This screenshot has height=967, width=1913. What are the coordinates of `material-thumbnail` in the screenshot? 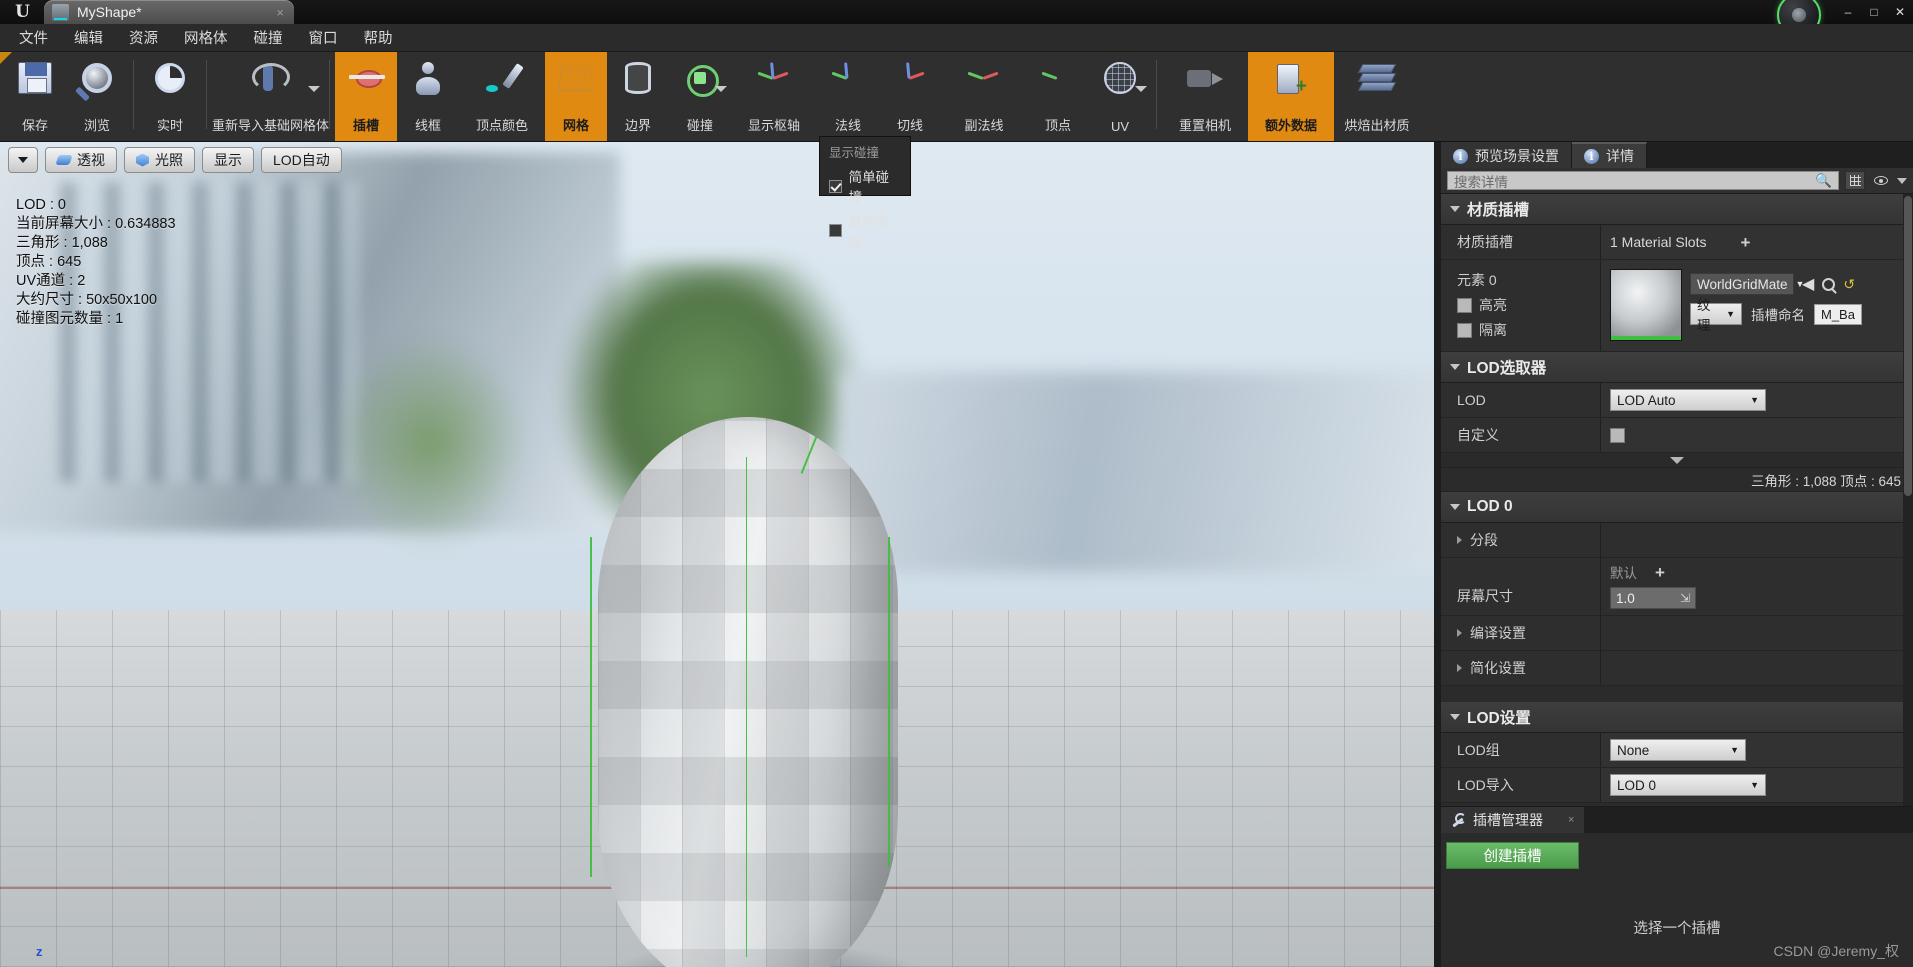 It's located at (1646, 305).